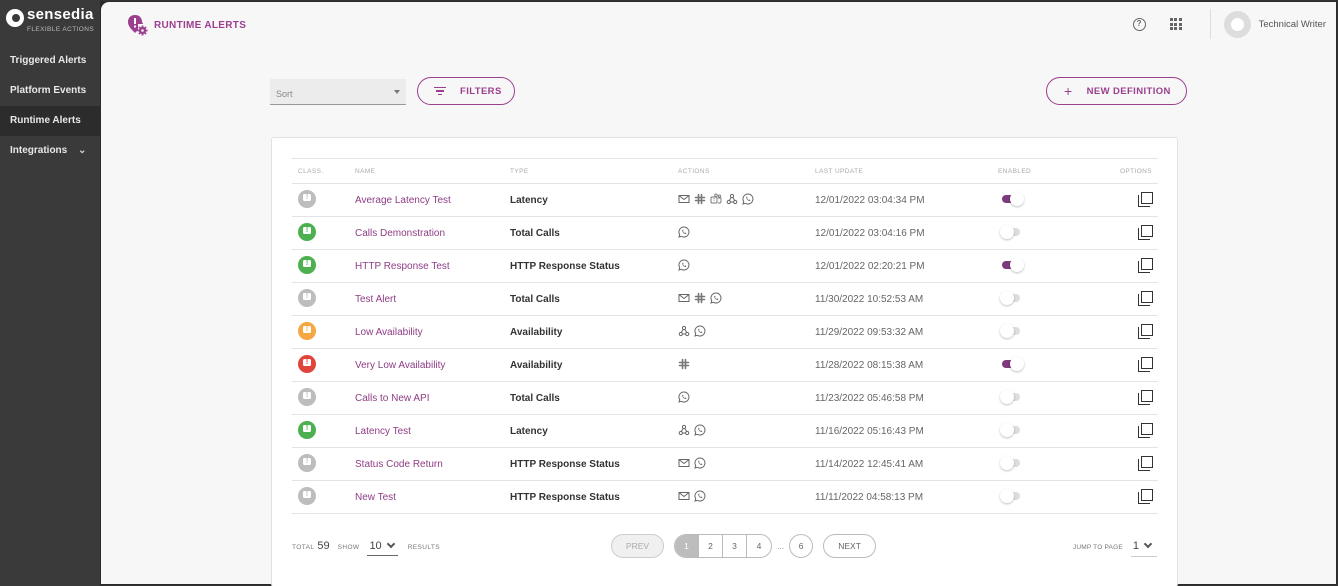 The width and height of the screenshot is (1338, 586). What do you see at coordinates (383, 431) in the screenshot?
I see `alert-name-link: Latency Test` at bounding box center [383, 431].